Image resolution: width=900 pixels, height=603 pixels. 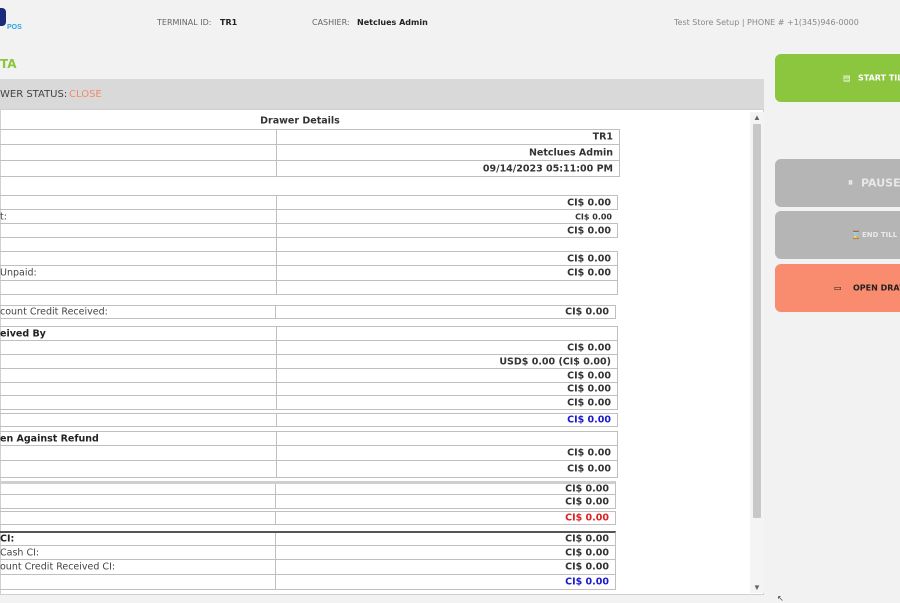 I want to click on table-row: count Credit Received: CI$ 0.00, so click(x=308, y=312).